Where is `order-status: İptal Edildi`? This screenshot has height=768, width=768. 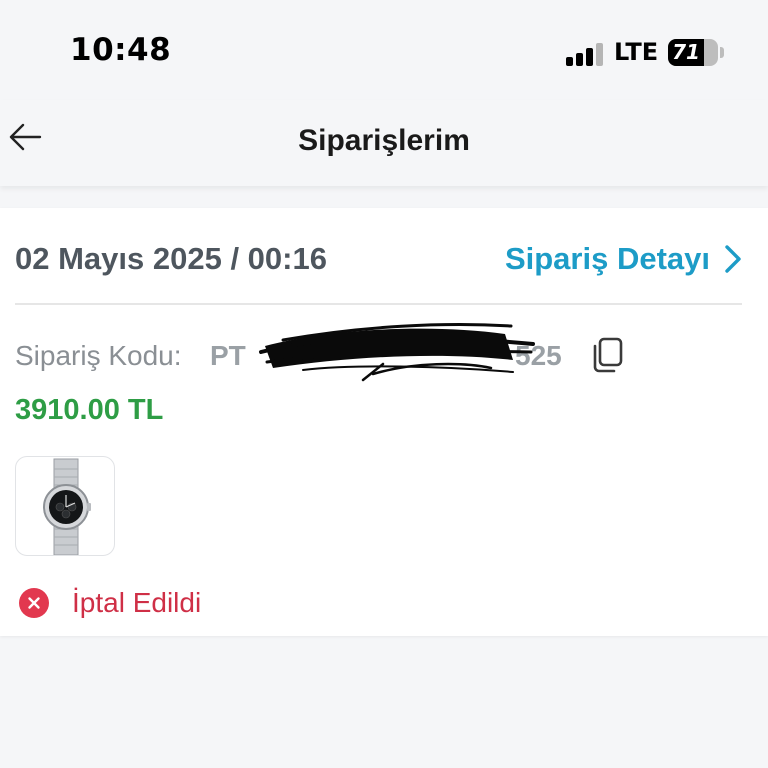
order-status: İptal Edildi is located at coordinates (109, 603).